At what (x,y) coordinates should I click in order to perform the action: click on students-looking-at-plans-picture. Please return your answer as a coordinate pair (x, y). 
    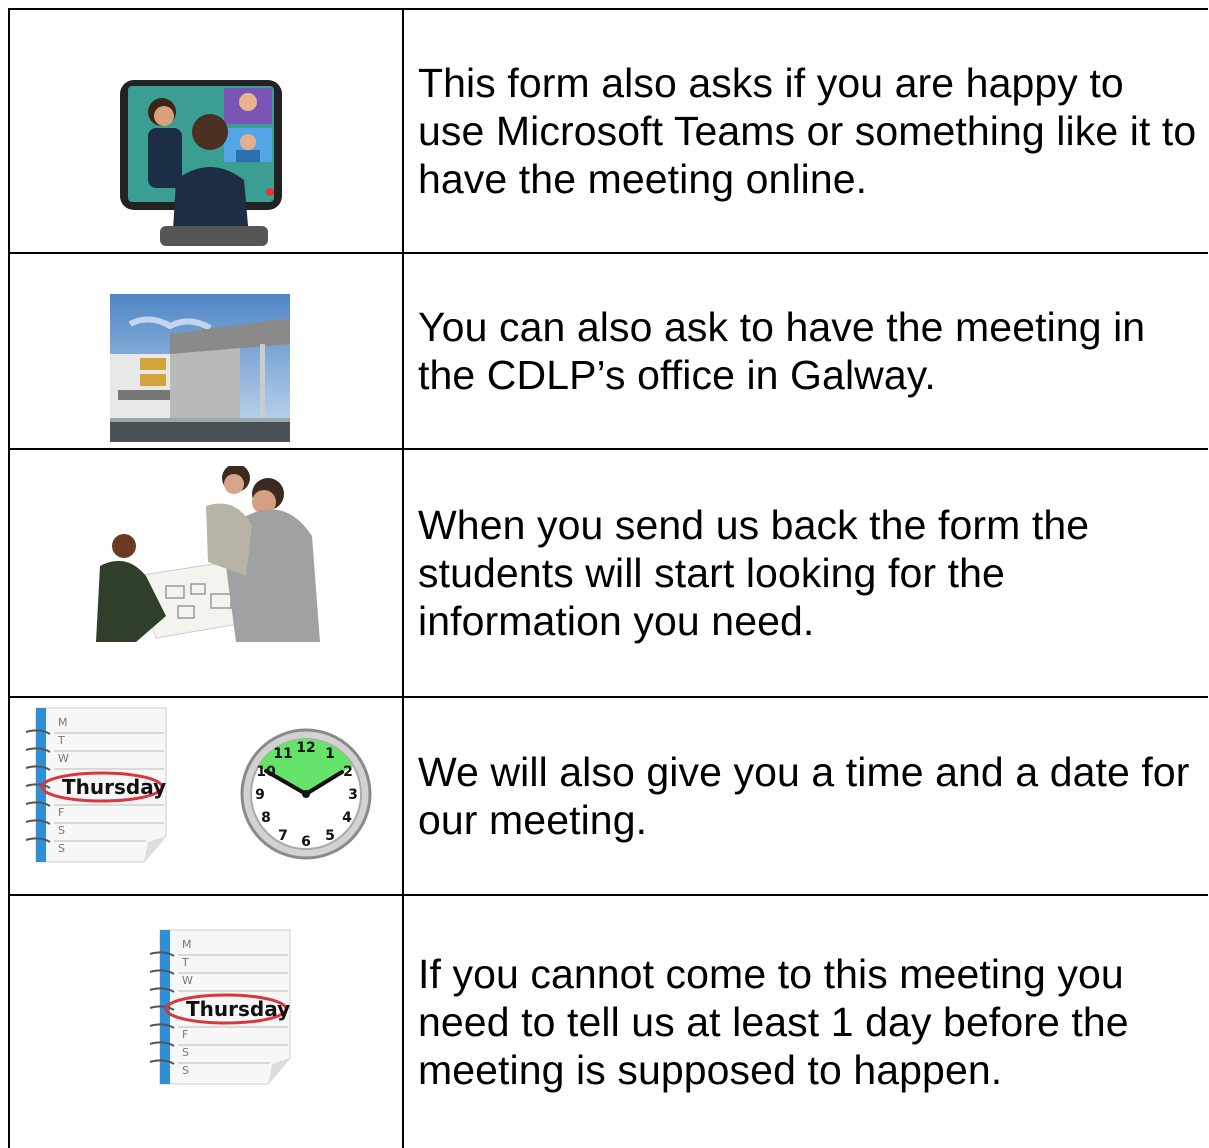
    Looking at the image, I should click on (208, 554).